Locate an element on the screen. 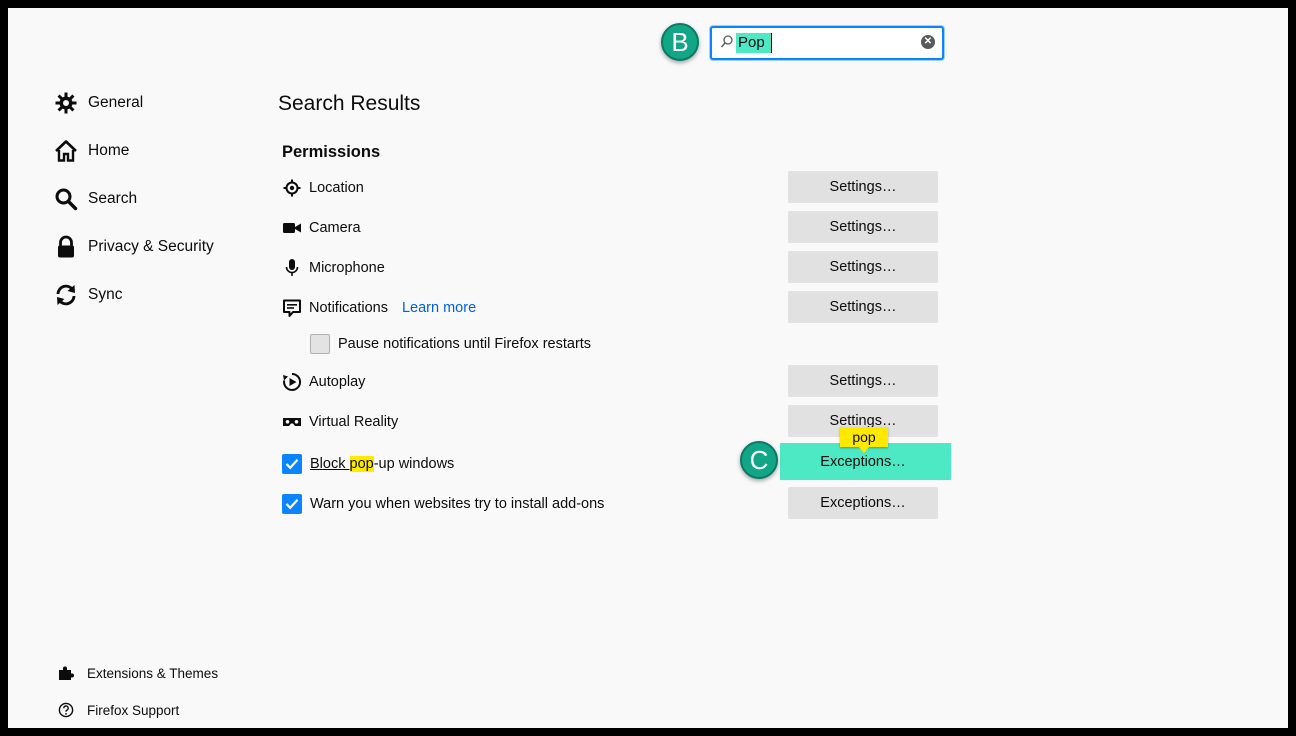 The height and width of the screenshot is (736, 1296). camera-icon is located at coordinates (292, 228).